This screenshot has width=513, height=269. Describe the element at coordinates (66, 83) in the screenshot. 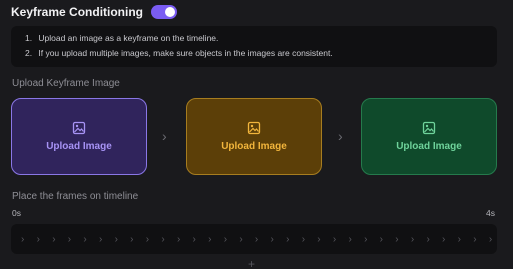

I see `upload-section-label: Upload Keyframe Image` at that location.